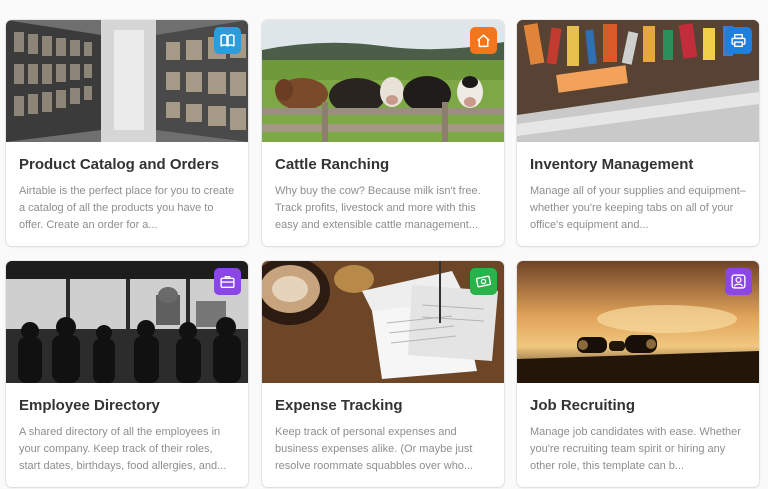 The image size is (768, 489). Describe the element at coordinates (383, 81) in the screenshot. I see `cows-at-fence-photo` at that location.